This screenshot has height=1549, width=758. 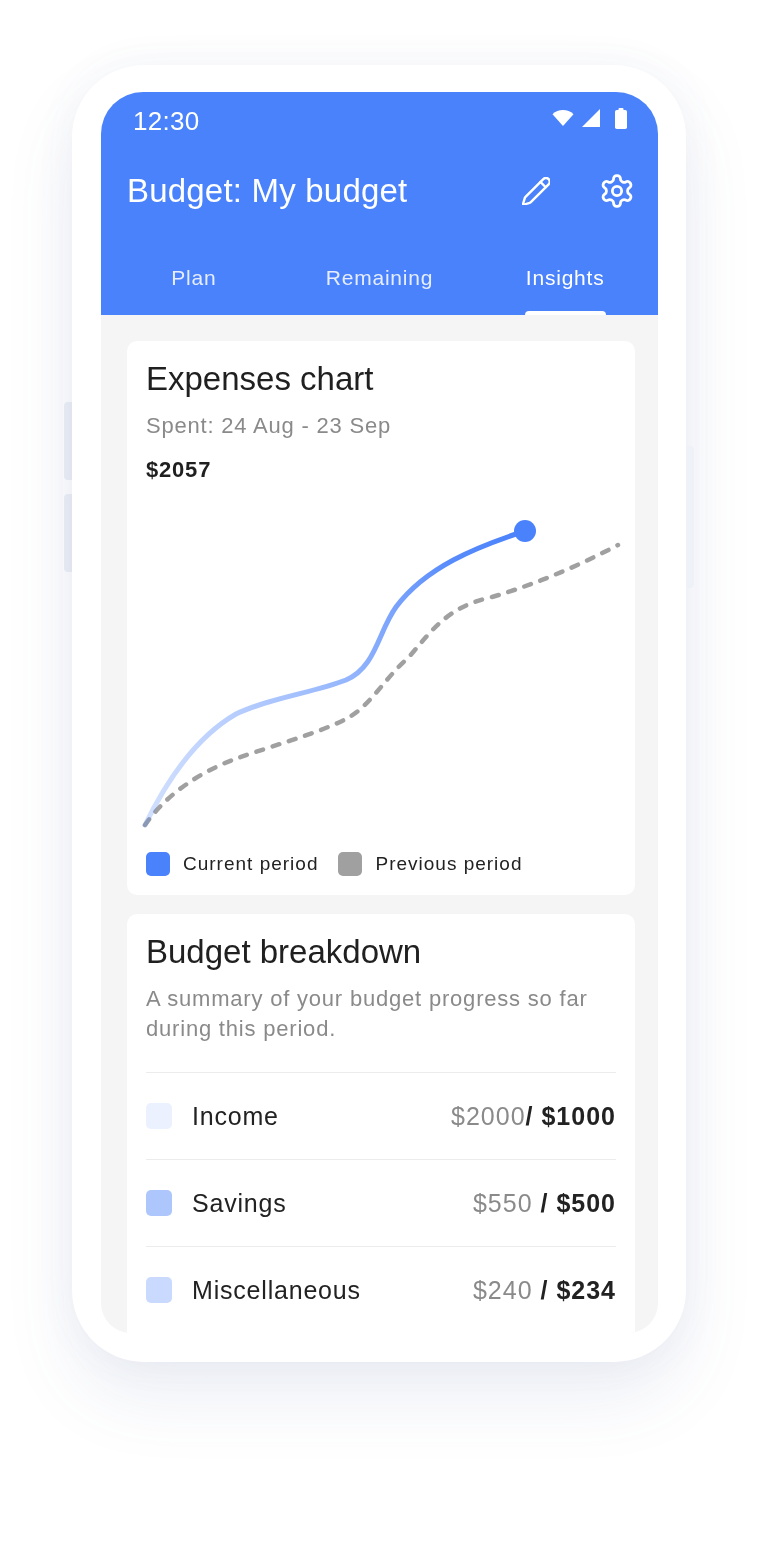 What do you see at coordinates (565, 282) in the screenshot?
I see `tab: Insights` at bounding box center [565, 282].